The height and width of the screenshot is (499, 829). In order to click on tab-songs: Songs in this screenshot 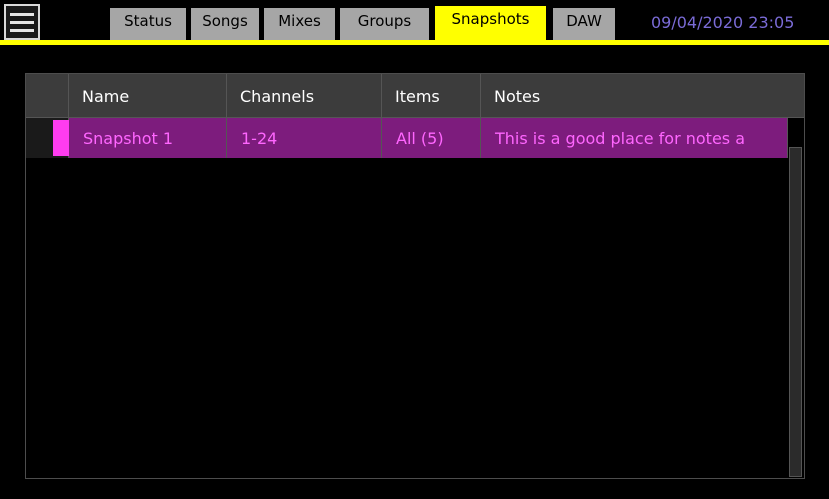, I will do `click(225, 24)`.